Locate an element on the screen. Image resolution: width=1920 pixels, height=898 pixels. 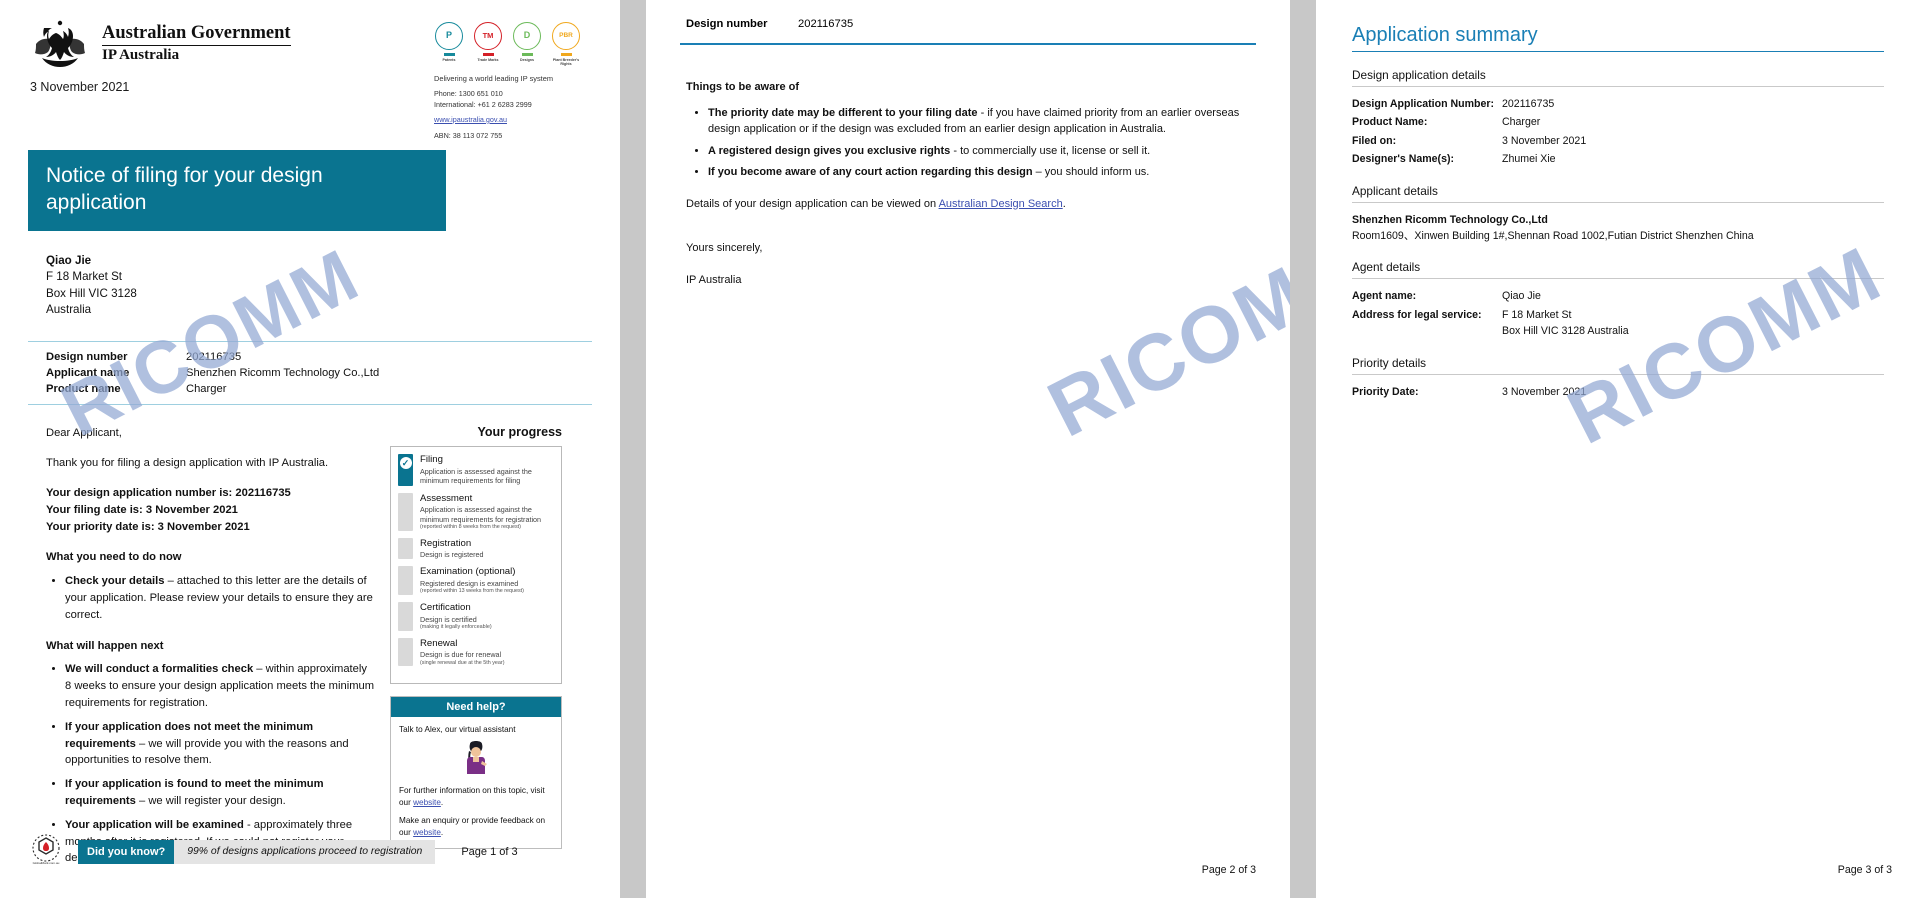
section-heading: Agent details is located at coordinates (1386, 267).